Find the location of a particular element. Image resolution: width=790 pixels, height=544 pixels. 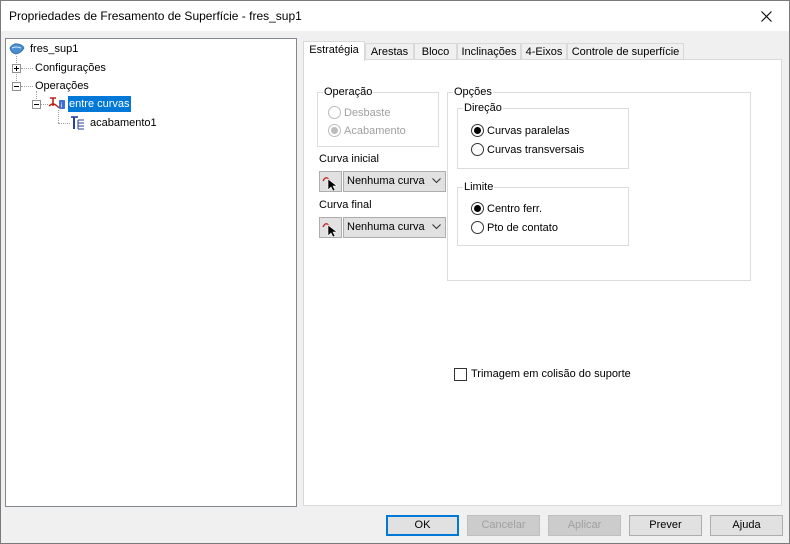

tree-item-root: fres_sup1 is located at coordinates (148, 49).